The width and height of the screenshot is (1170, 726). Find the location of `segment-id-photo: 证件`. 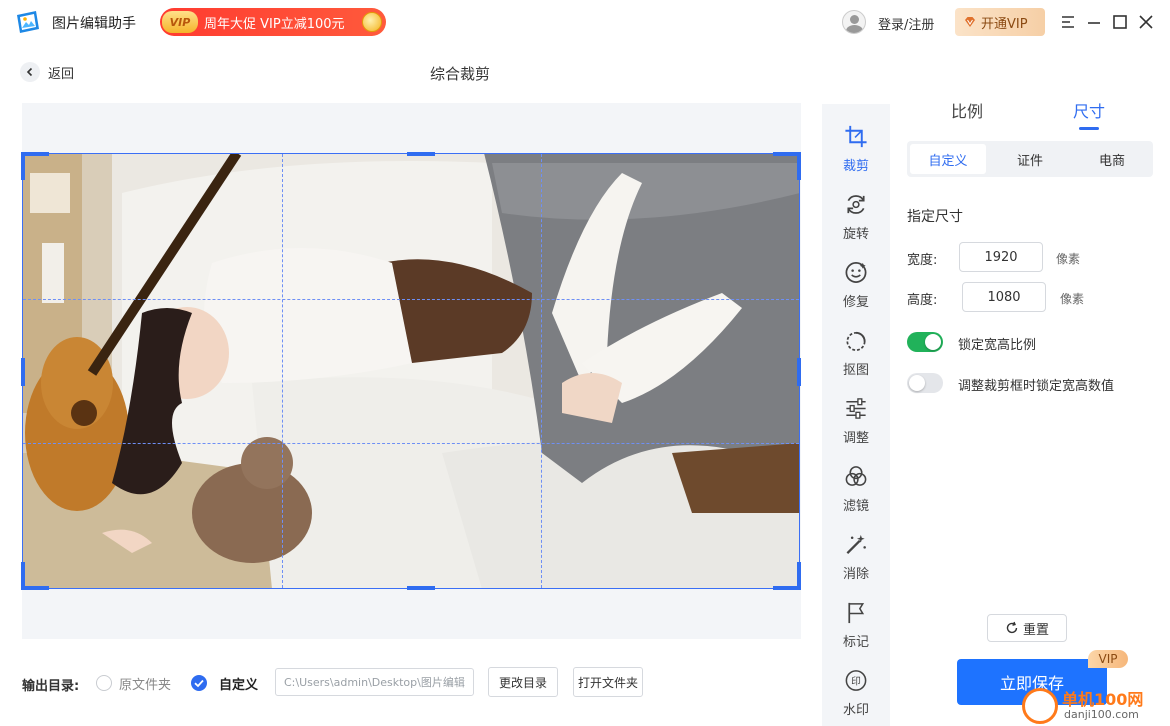

segment-id-photo: 证件 is located at coordinates (1030, 159).